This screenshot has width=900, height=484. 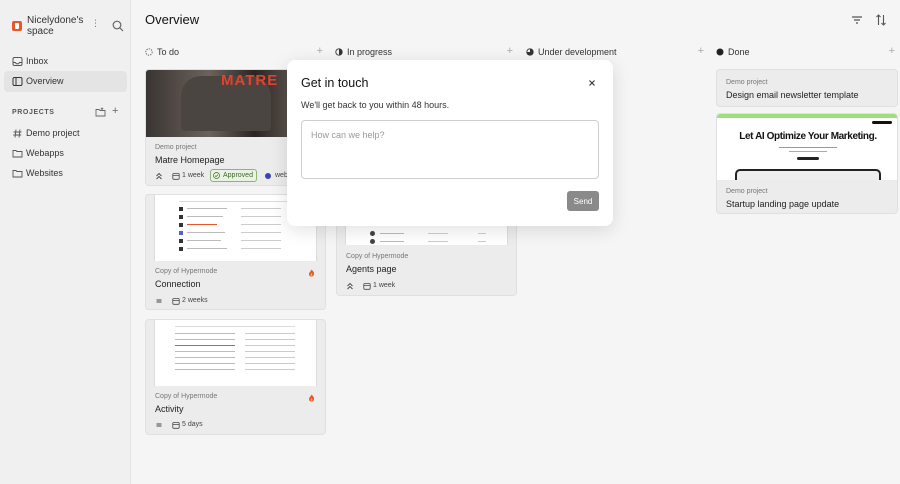 What do you see at coordinates (55, 26) in the screenshot?
I see `workspace-name: Nicelydone's space` at bounding box center [55, 26].